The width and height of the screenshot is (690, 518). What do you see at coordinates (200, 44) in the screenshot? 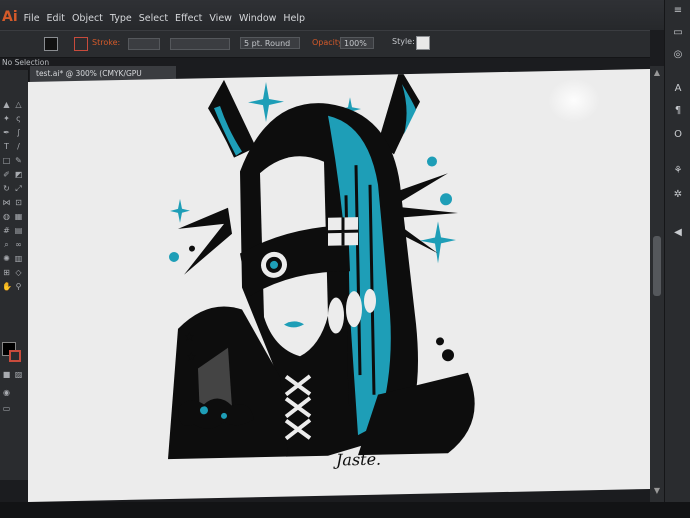
I see `variable-width-profile` at bounding box center [200, 44].